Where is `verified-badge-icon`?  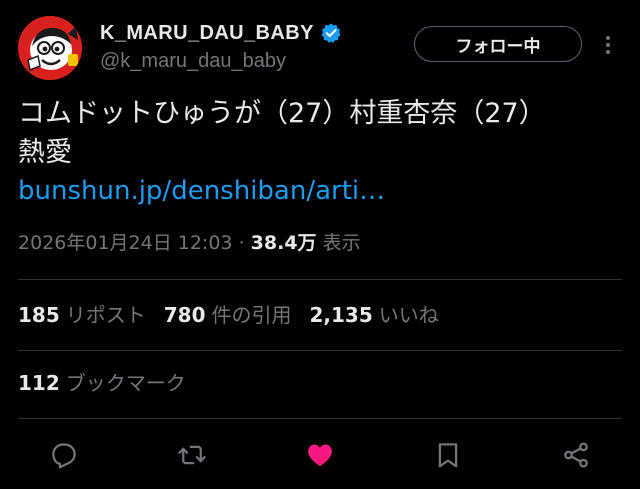 verified-badge-icon is located at coordinates (331, 33).